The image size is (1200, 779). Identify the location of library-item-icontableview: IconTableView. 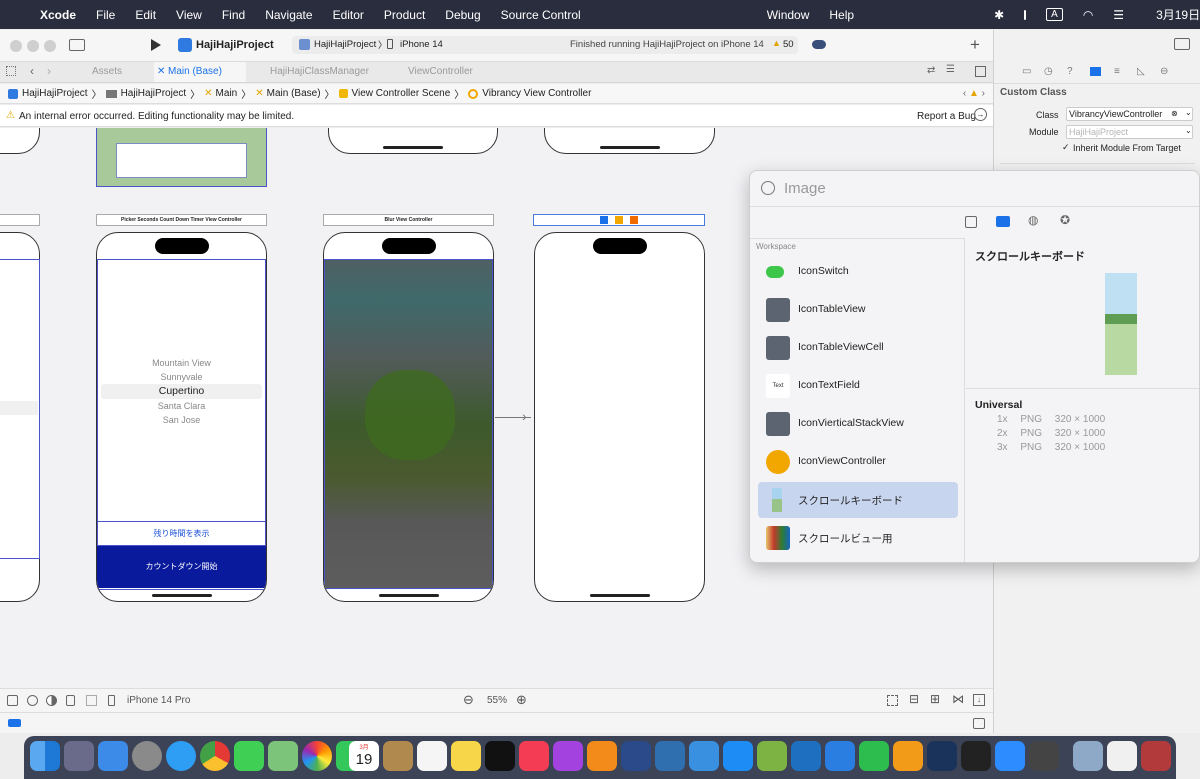
(858, 310).